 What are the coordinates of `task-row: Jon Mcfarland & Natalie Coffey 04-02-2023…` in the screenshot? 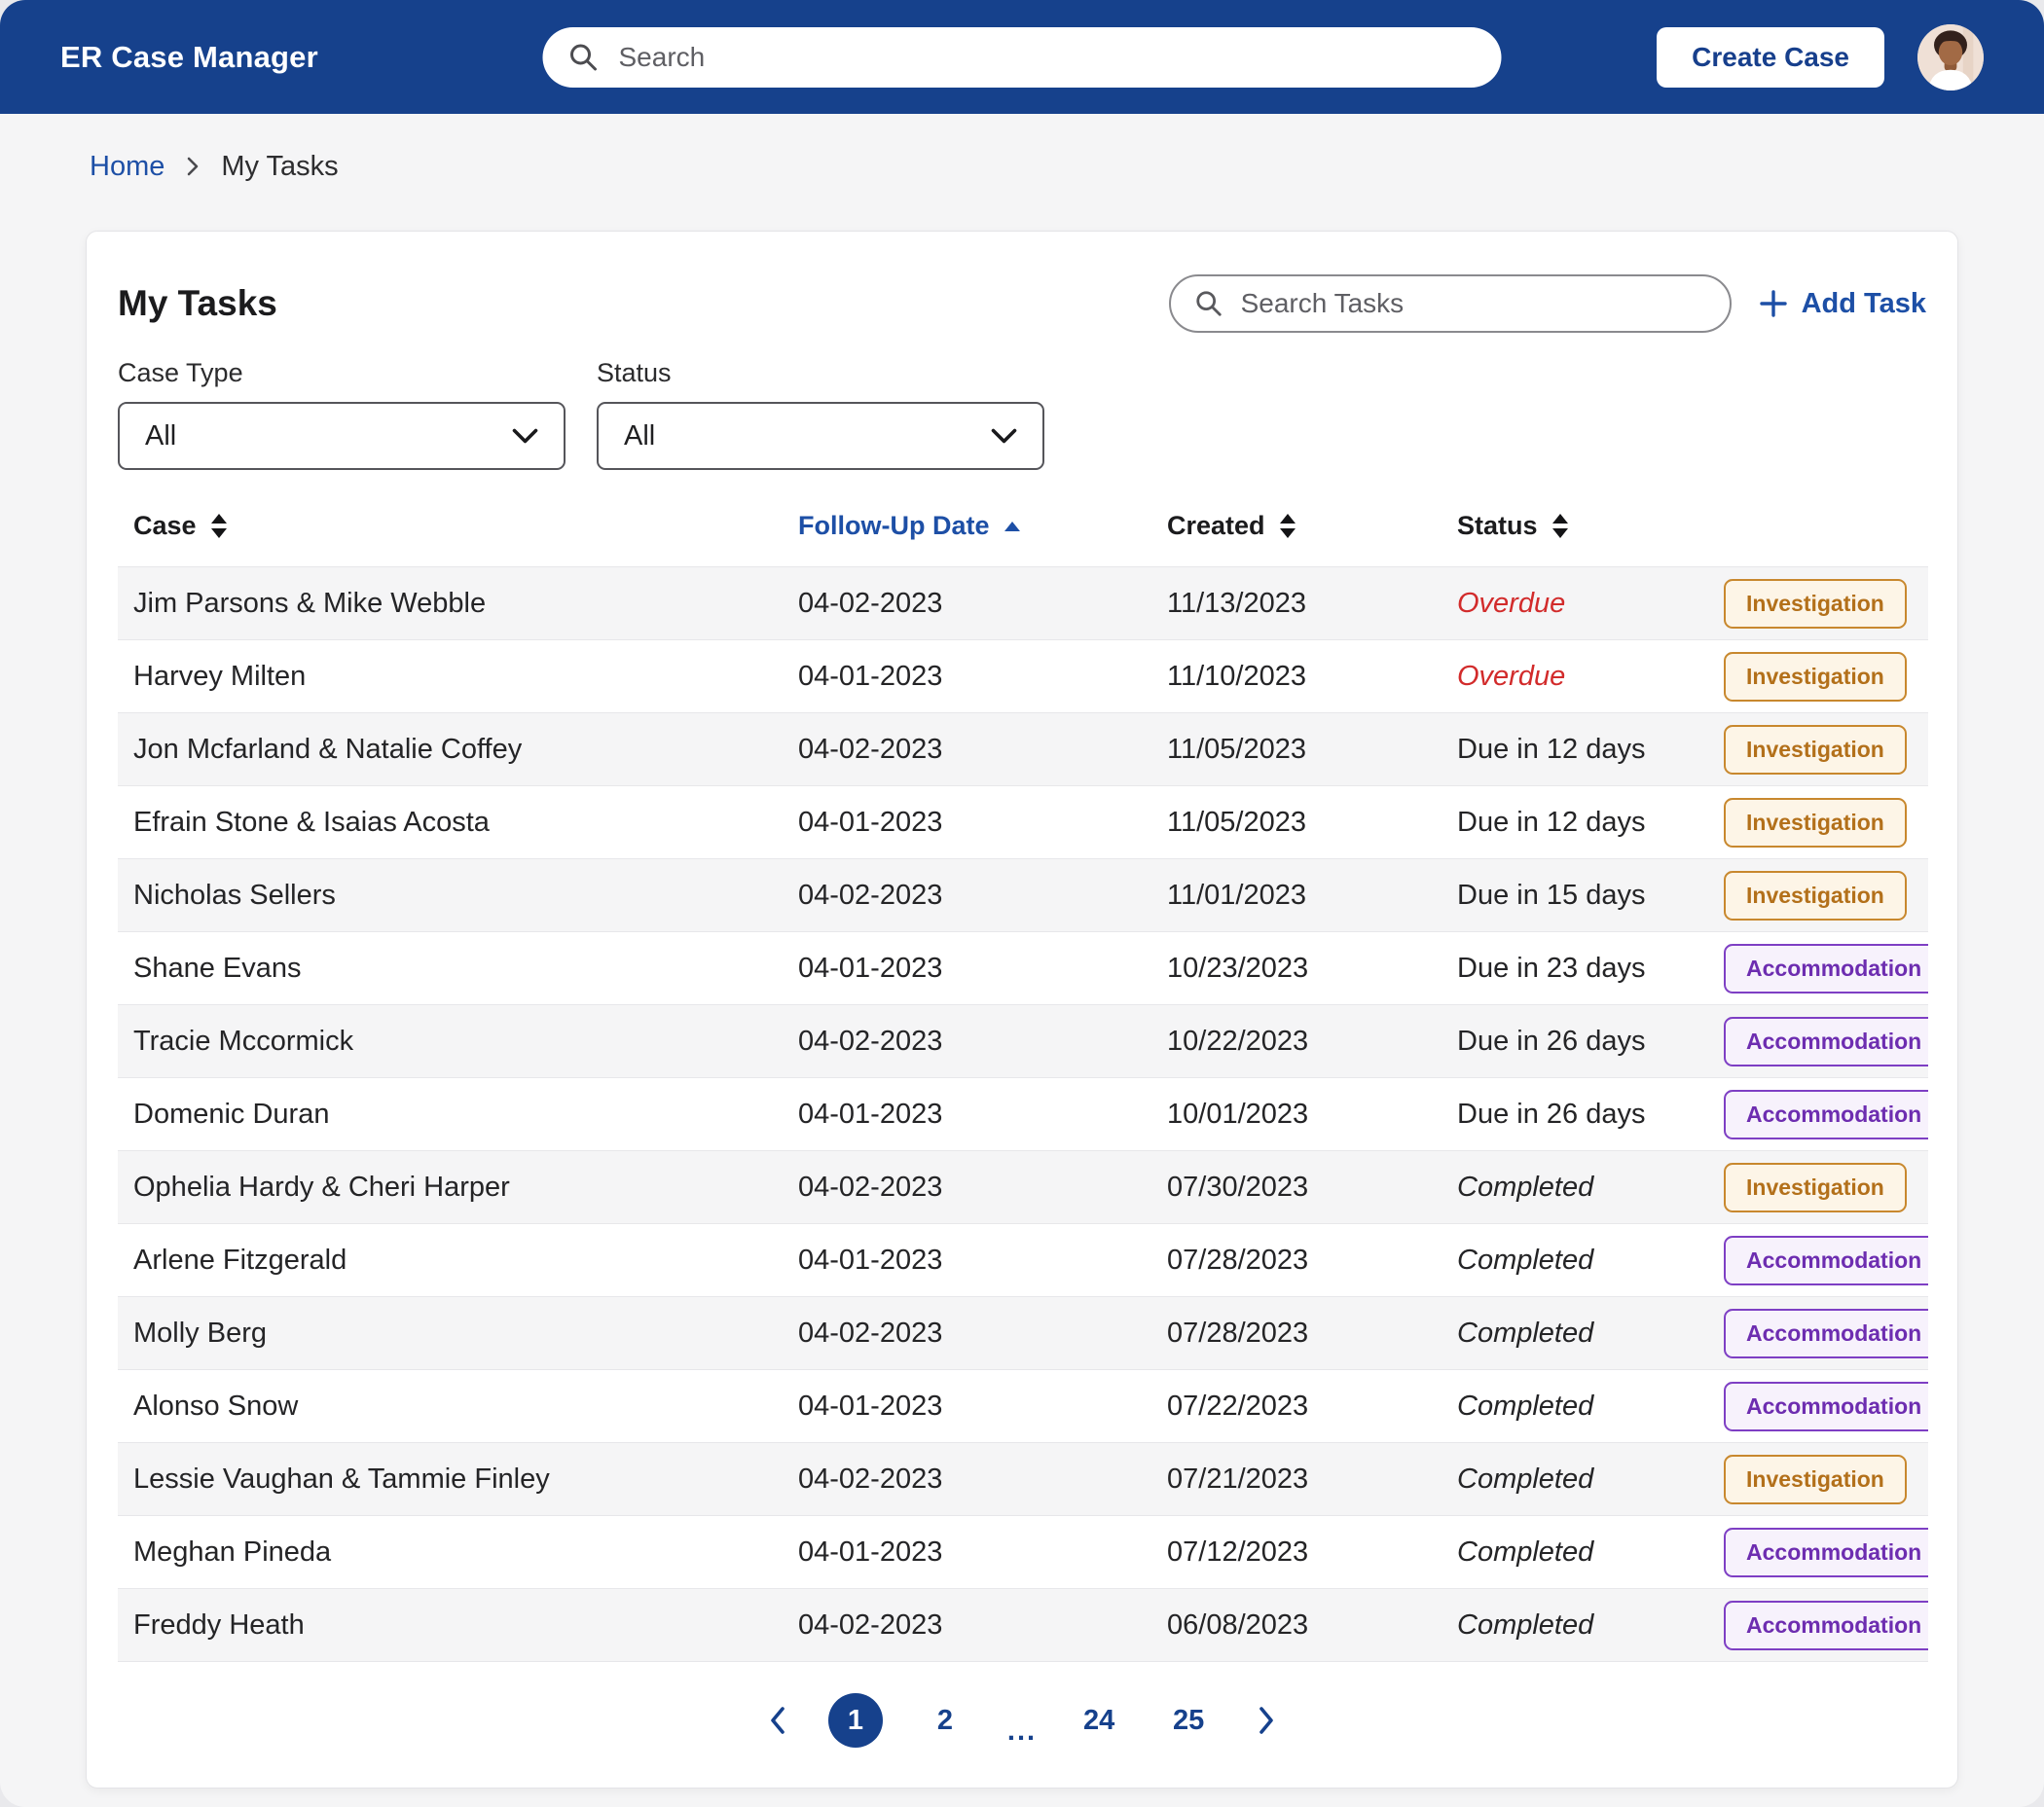 It's located at (1023, 749).